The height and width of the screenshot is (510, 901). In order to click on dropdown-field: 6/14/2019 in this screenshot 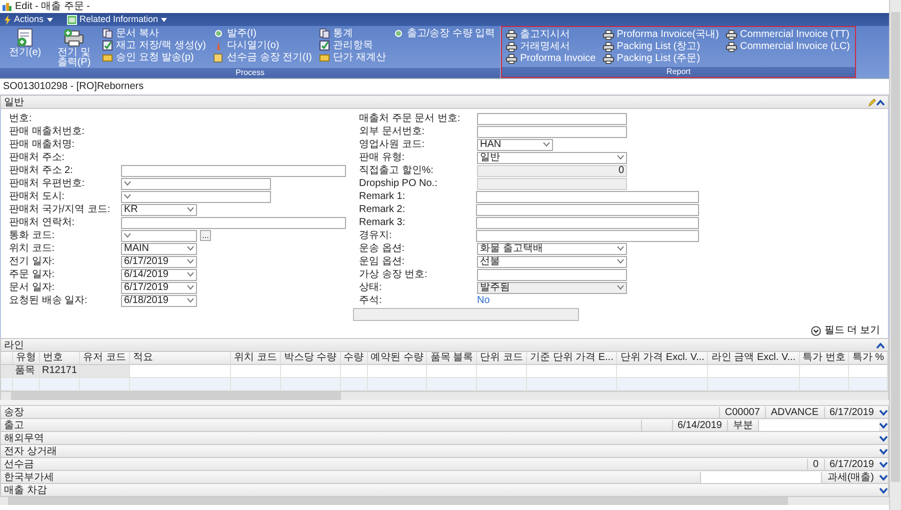, I will do `click(159, 274)`.